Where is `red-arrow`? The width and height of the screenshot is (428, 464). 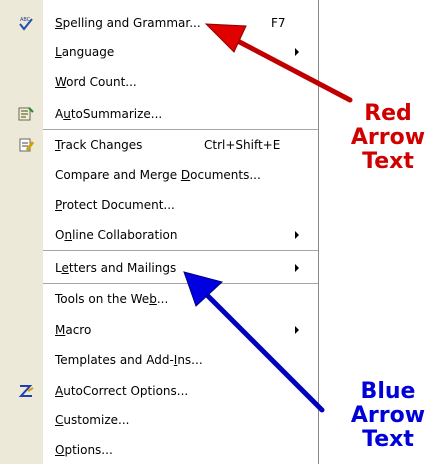
red-arrow is located at coordinates (278, 63).